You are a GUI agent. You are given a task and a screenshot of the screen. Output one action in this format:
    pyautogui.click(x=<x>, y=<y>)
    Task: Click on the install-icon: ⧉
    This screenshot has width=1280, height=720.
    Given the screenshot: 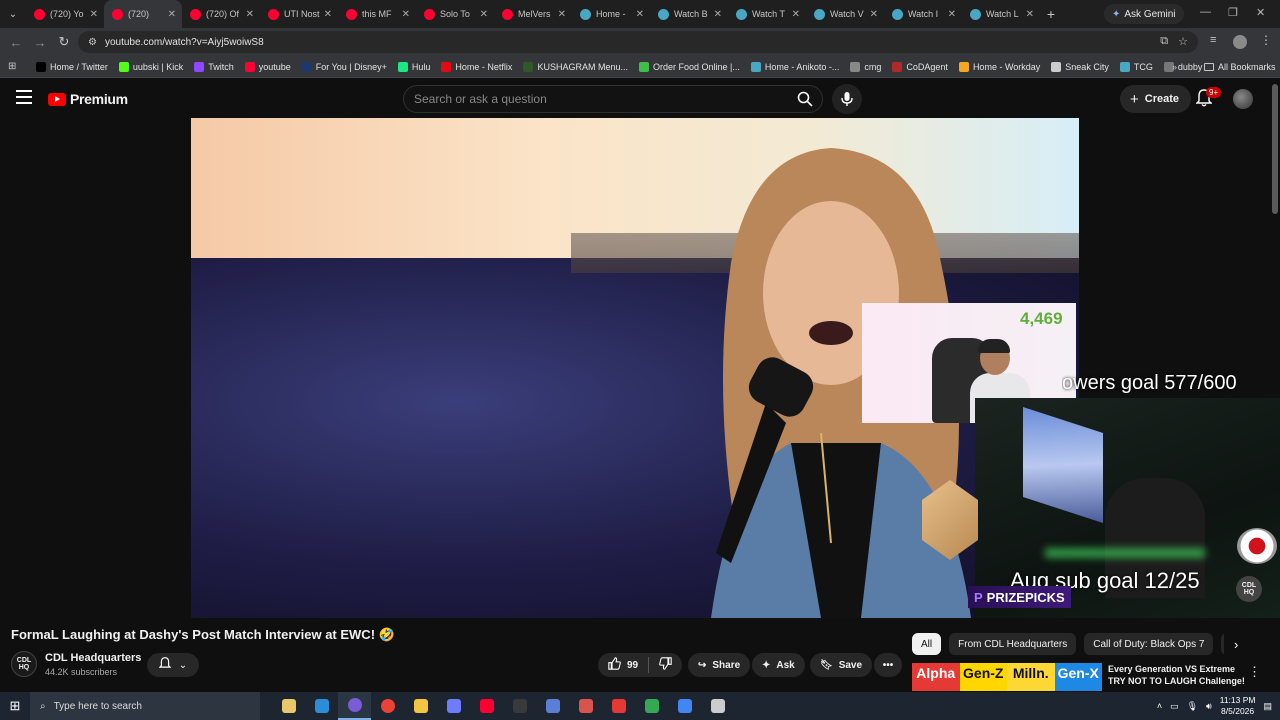 What is the action you would take?
    pyautogui.click(x=1164, y=41)
    